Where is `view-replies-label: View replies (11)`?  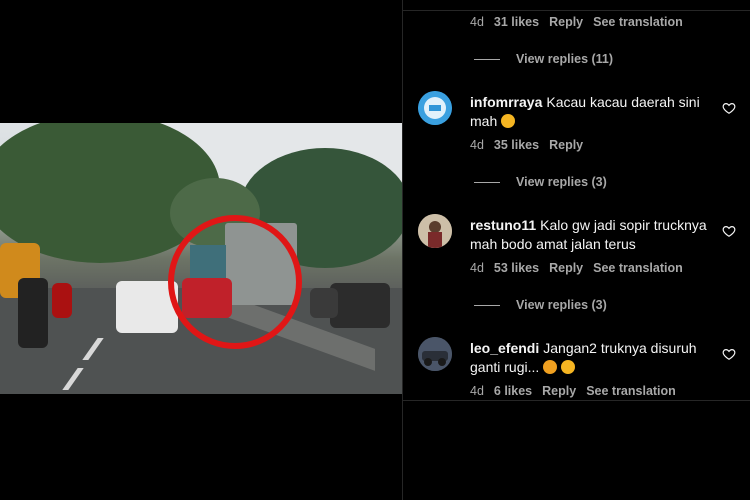 view-replies-label: View replies (11) is located at coordinates (565, 59).